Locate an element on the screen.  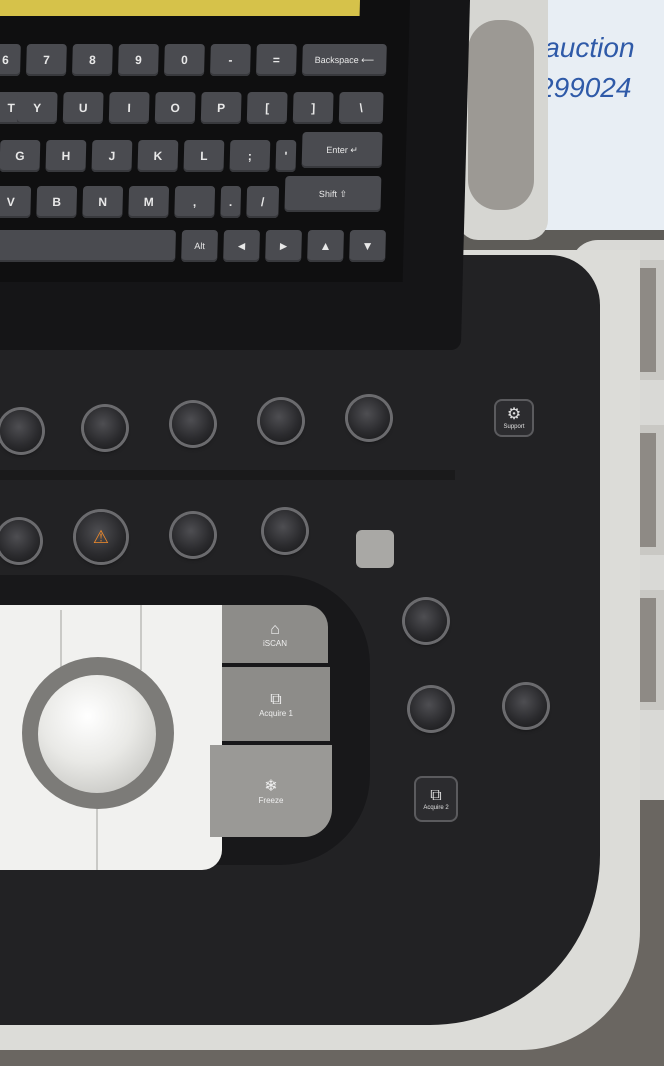
key: \ is located at coordinates (361, 108).